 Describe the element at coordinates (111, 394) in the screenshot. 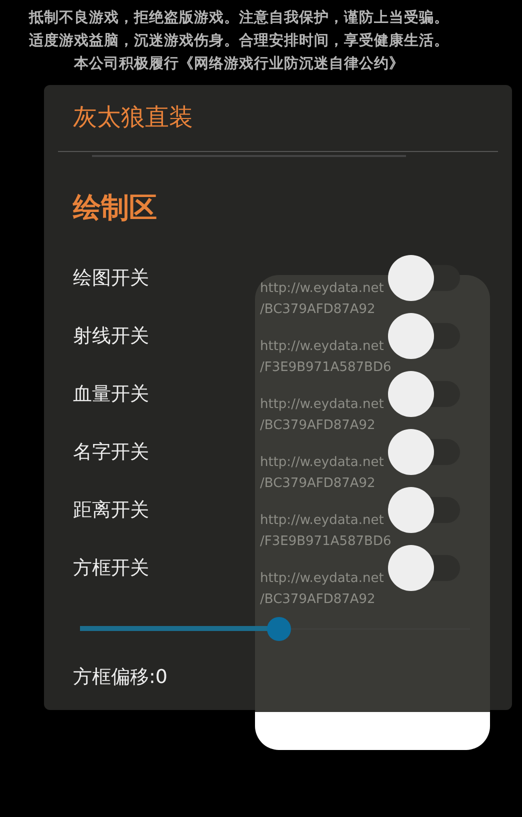

I see `toggle-label: 血量开关` at that location.